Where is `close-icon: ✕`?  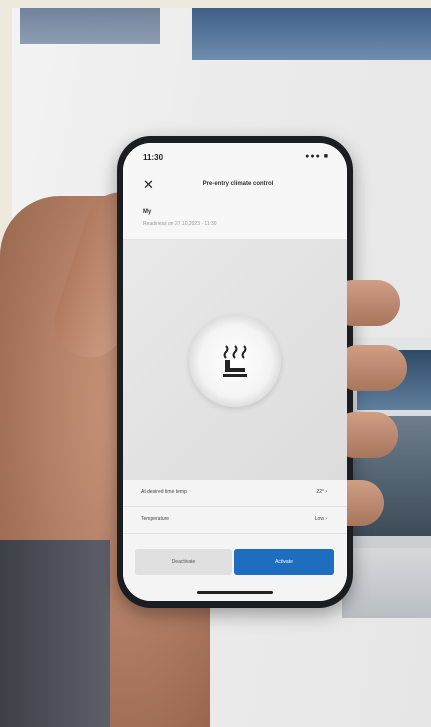 close-icon: ✕ is located at coordinates (148, 185).